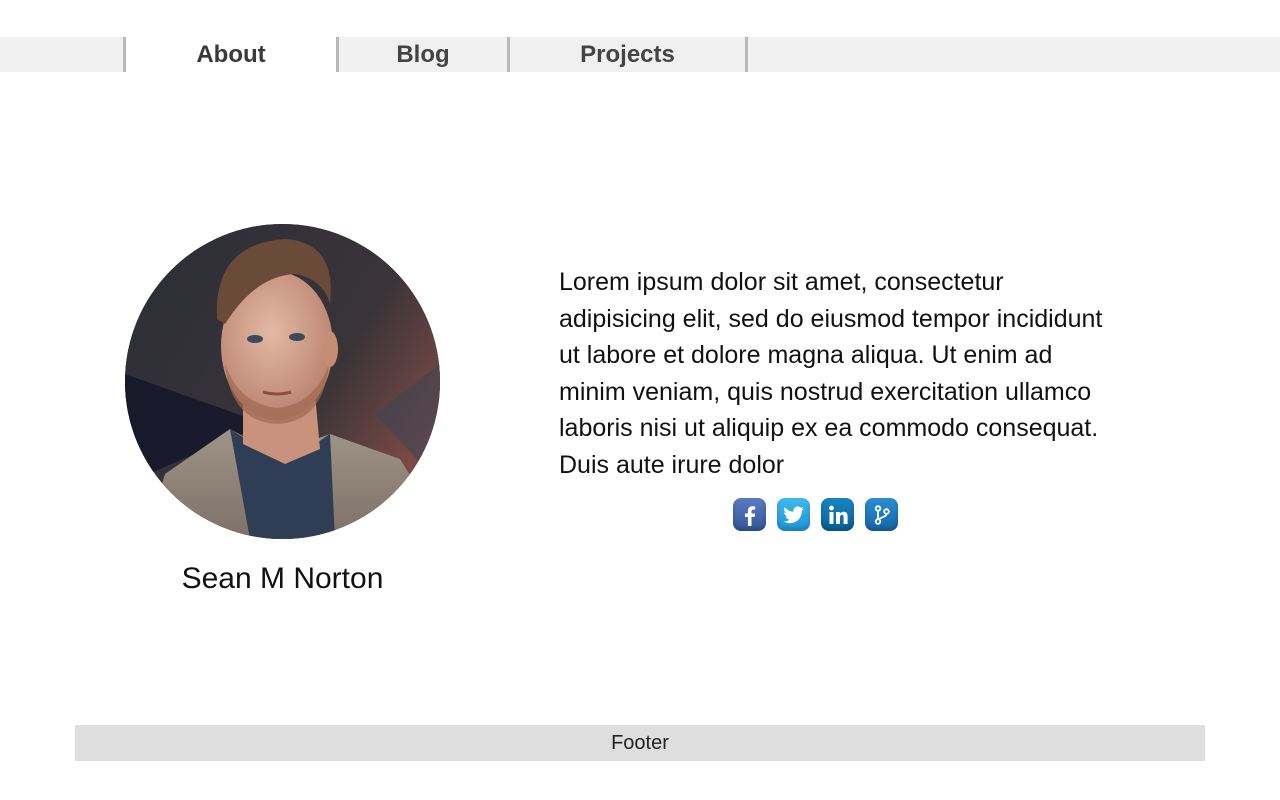 The image size is (1280, 800). What do you see at coordinates (627, 54) in the screenshot?
I see `tab-projects: Projects` at bounding box center [627, 54].